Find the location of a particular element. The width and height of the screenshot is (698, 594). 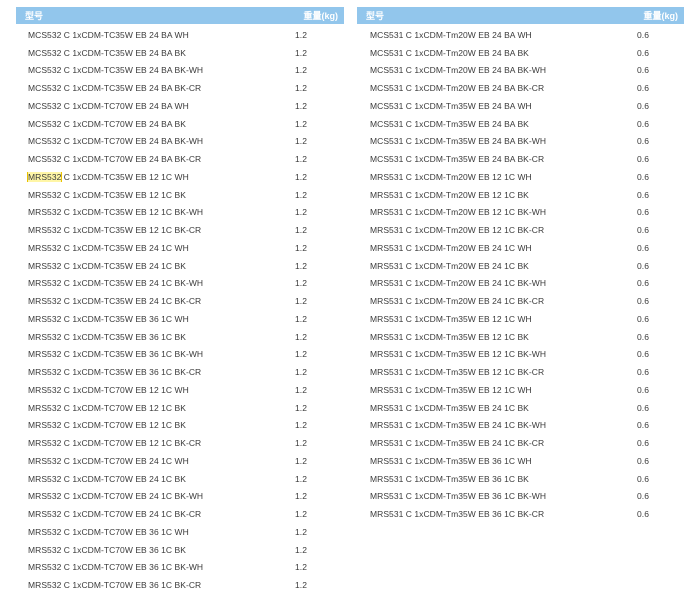

table-row: MCS531 C 1xCDM-Tm20W EB 24 BA BK-CR 0.6 is located at coordinates (520, 88).